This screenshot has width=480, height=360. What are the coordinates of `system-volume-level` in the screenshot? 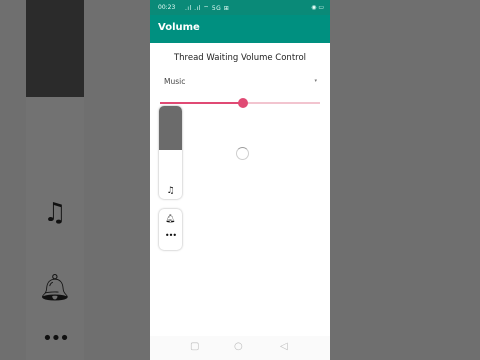 It's located at (170, 128).